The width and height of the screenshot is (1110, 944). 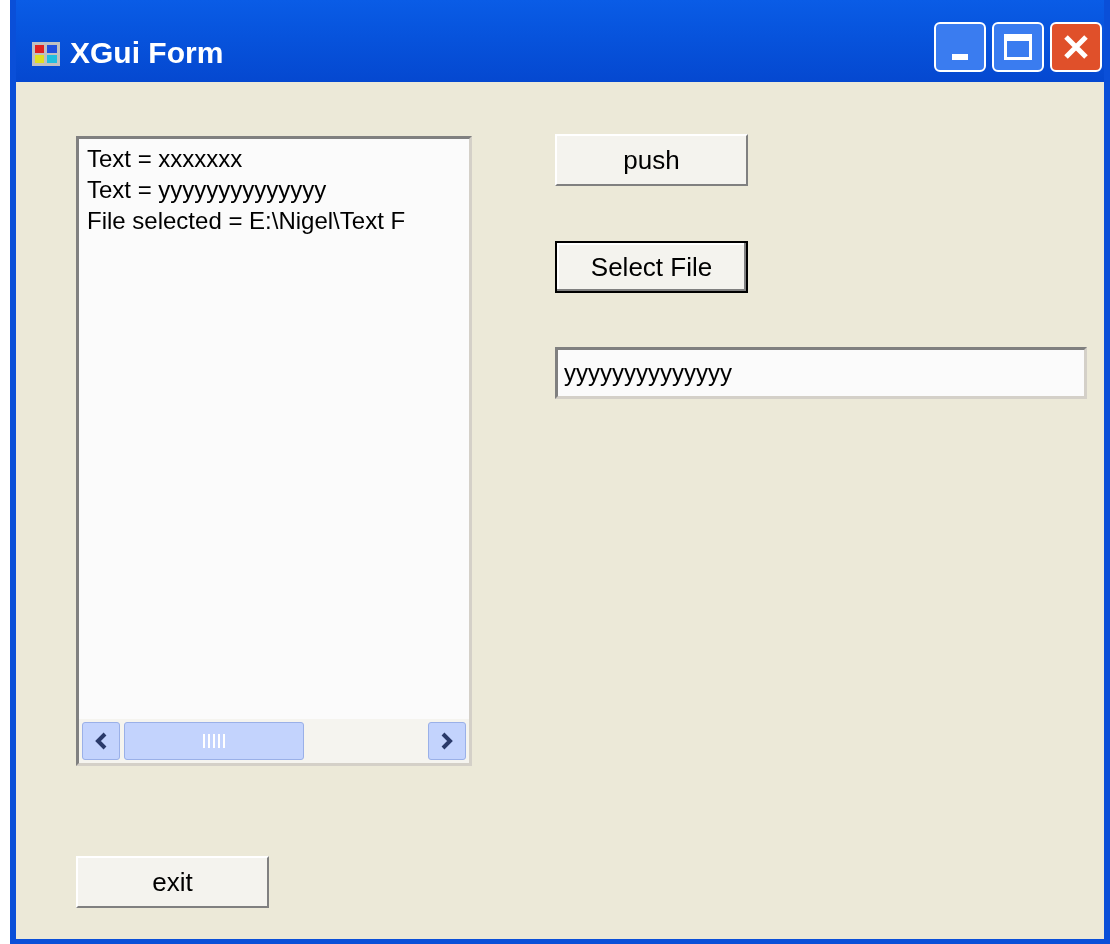 What do you see at coordinates (960, 47) in the screenshot?
I see `minimize-button` at bounding box center [960, 47].